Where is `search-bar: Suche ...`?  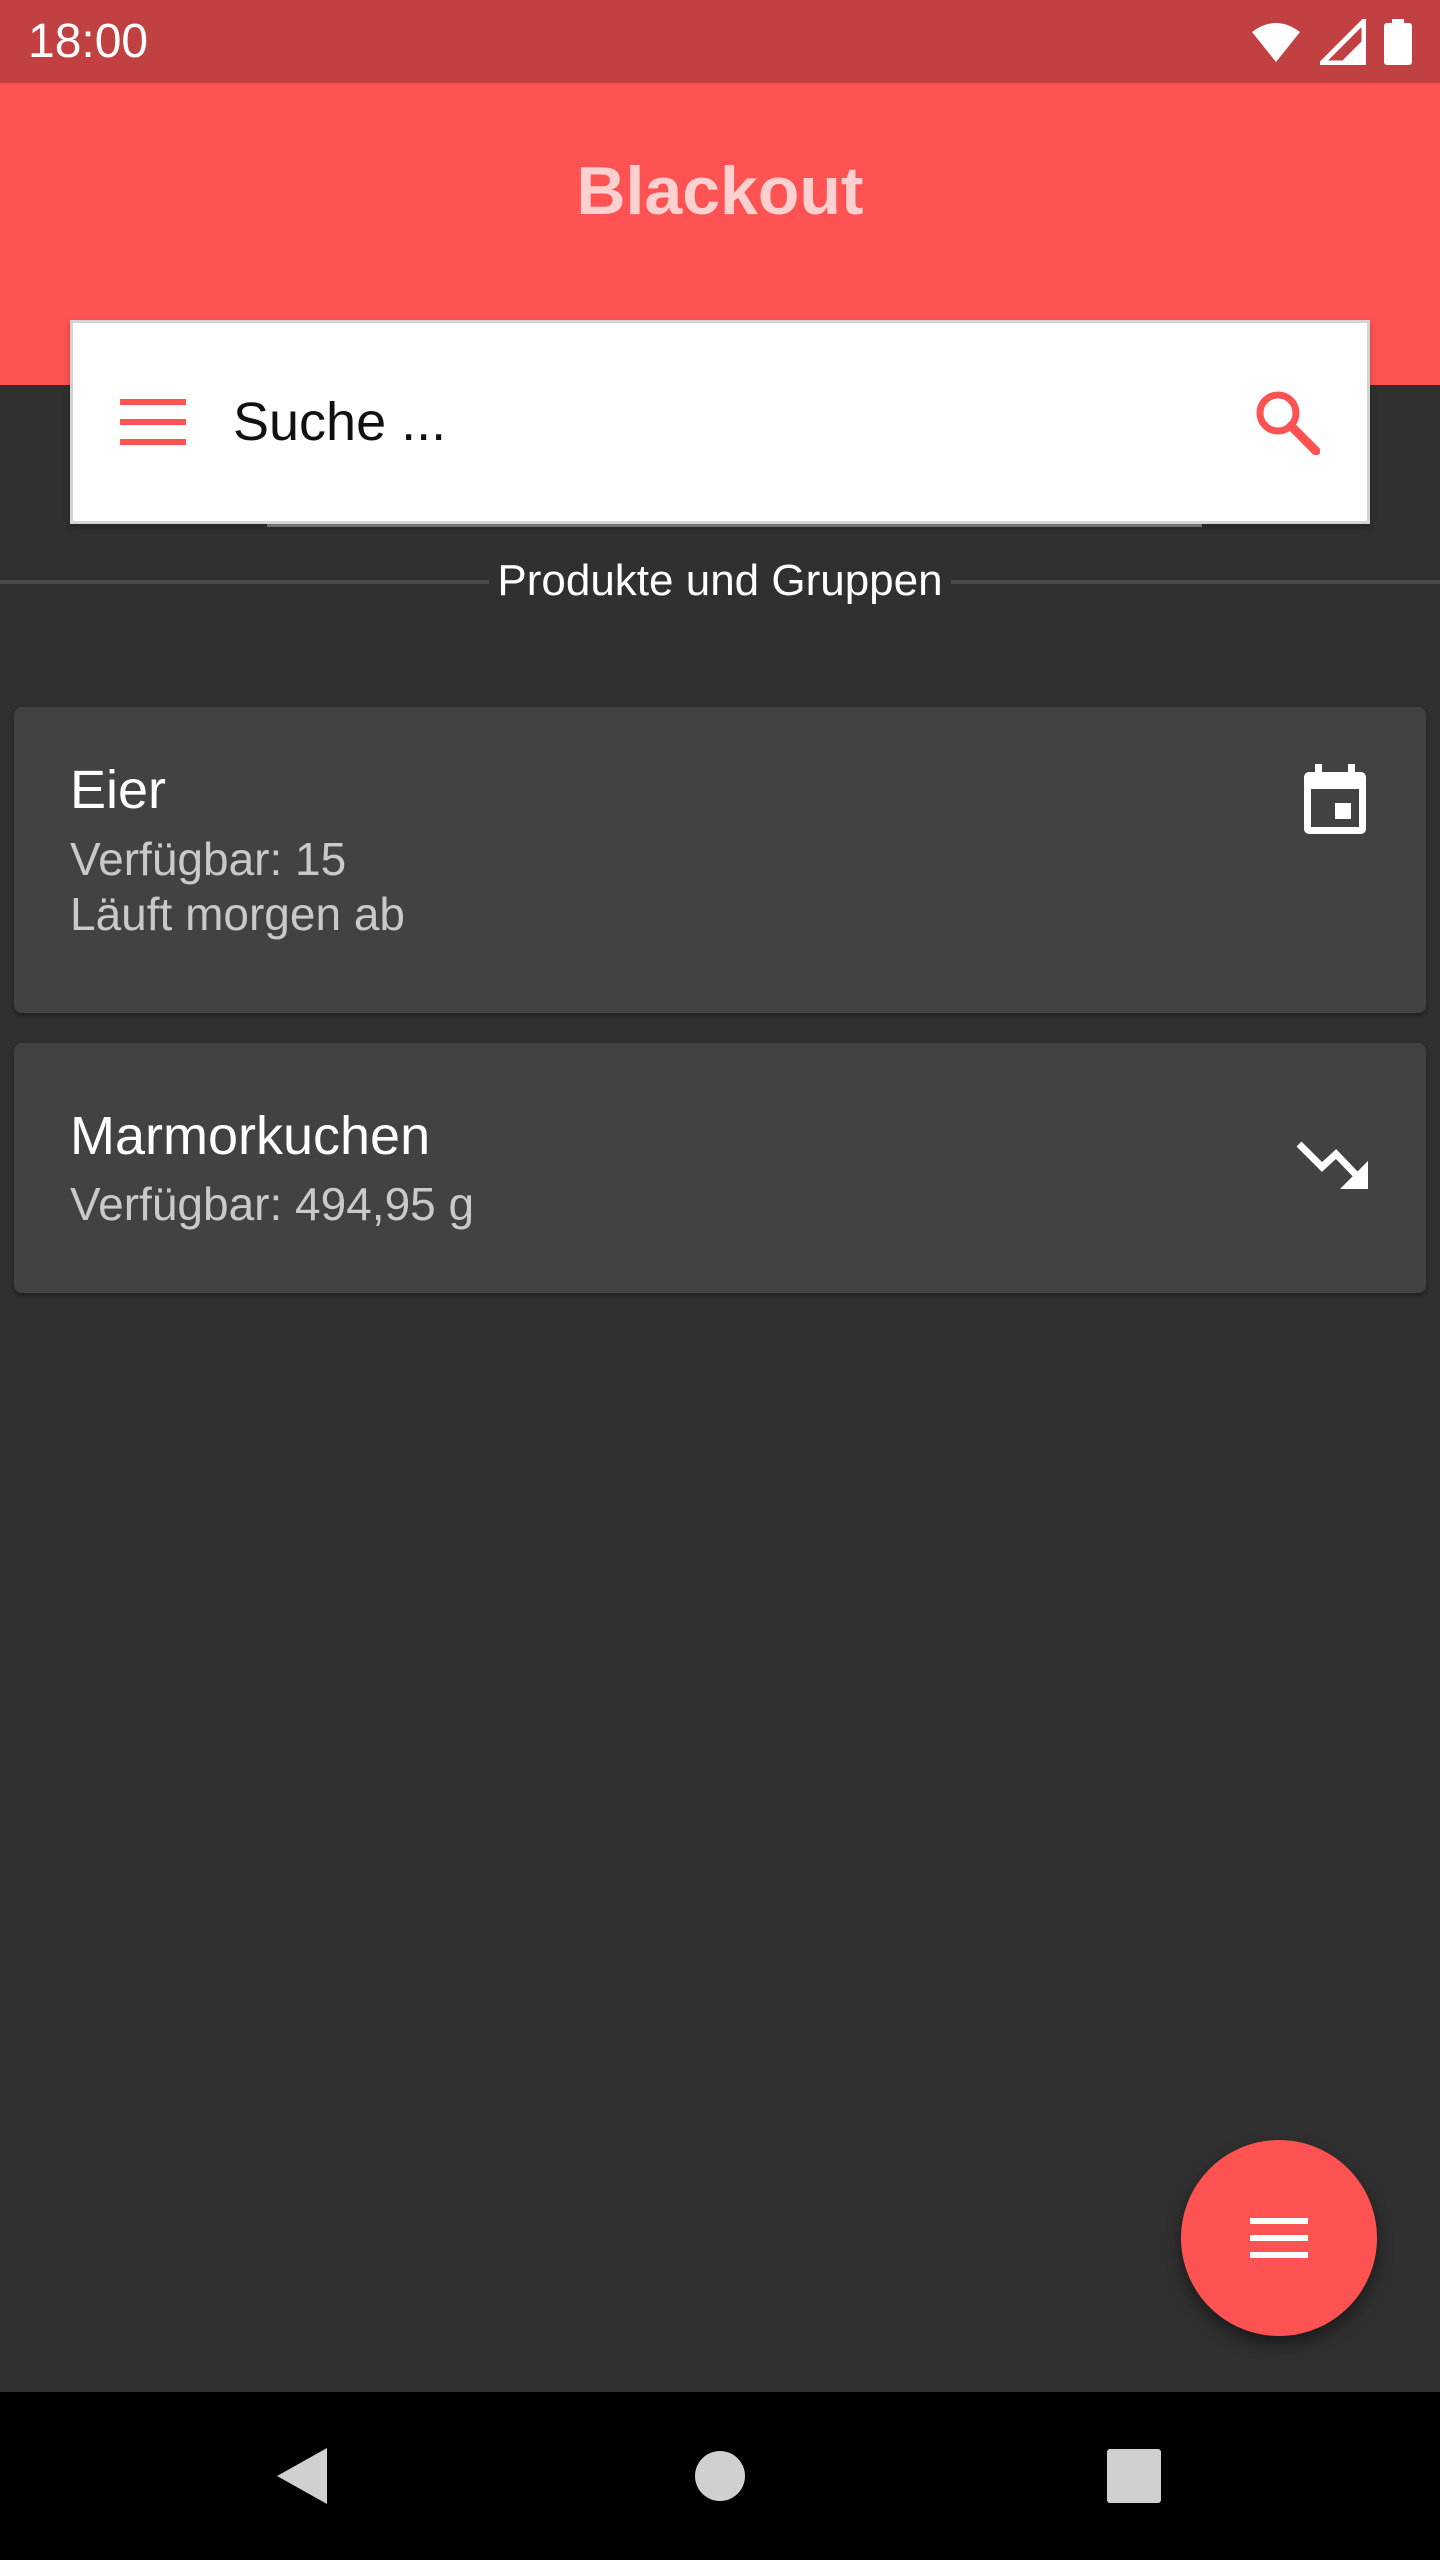
search-bar: Suche ... is located at coordinates (720, 422).